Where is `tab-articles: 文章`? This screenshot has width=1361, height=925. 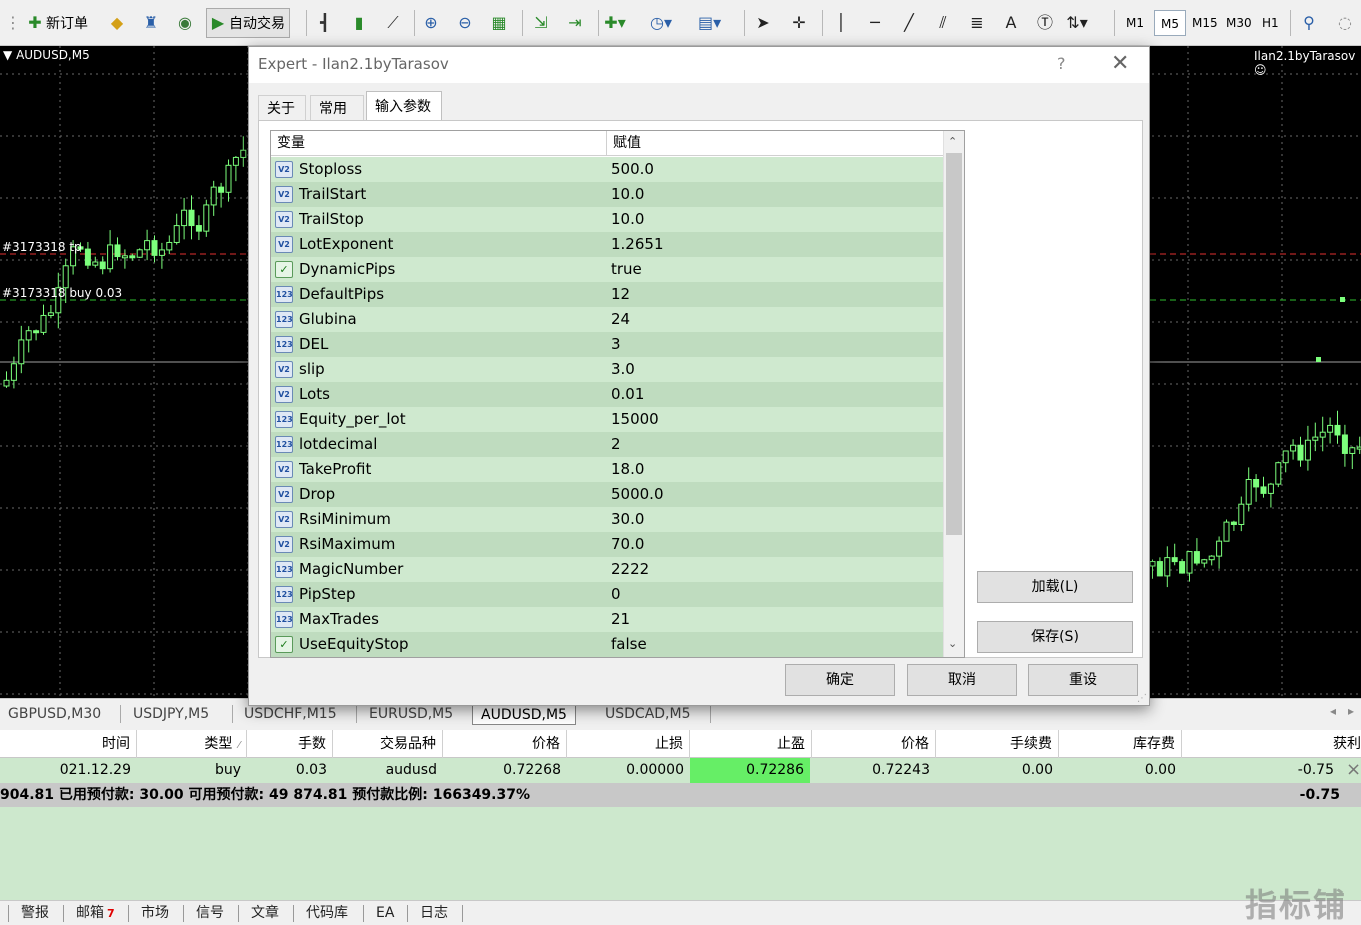
tab-articles: 文章 is located at coordinates (265, 913).